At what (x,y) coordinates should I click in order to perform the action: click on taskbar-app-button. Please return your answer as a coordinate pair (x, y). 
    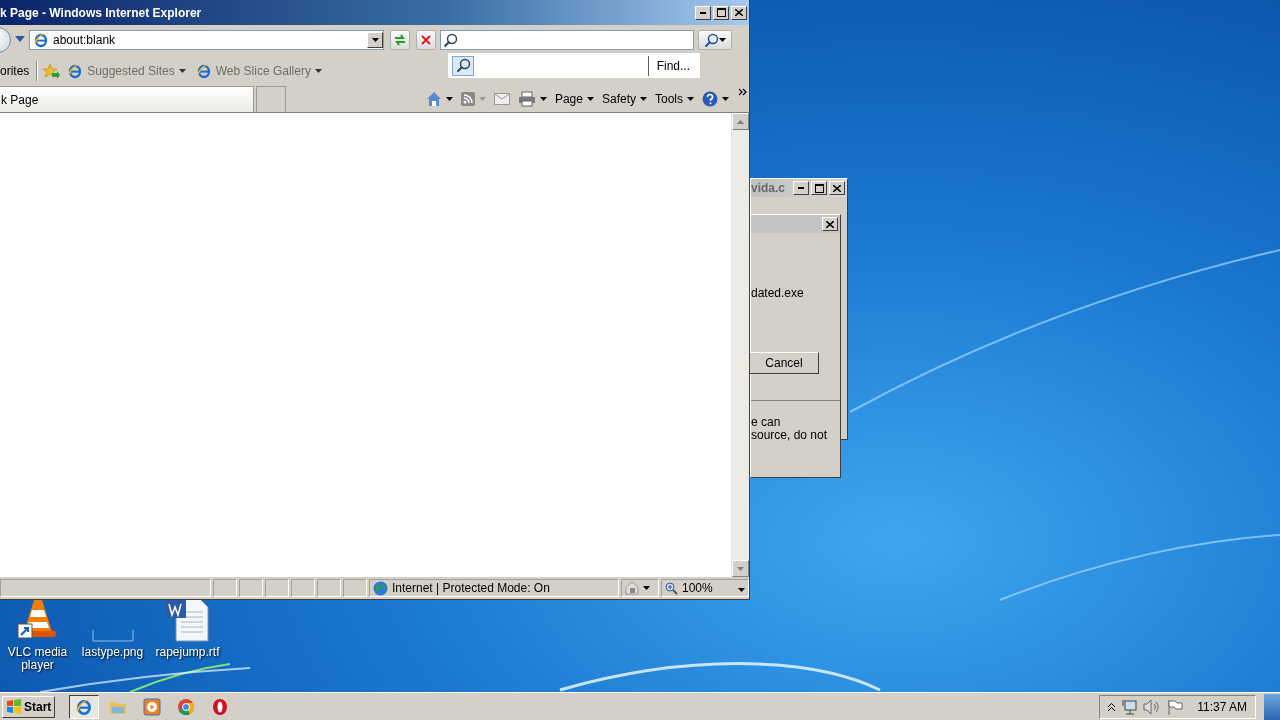
    Looking at the image, I should click on (84, 706).